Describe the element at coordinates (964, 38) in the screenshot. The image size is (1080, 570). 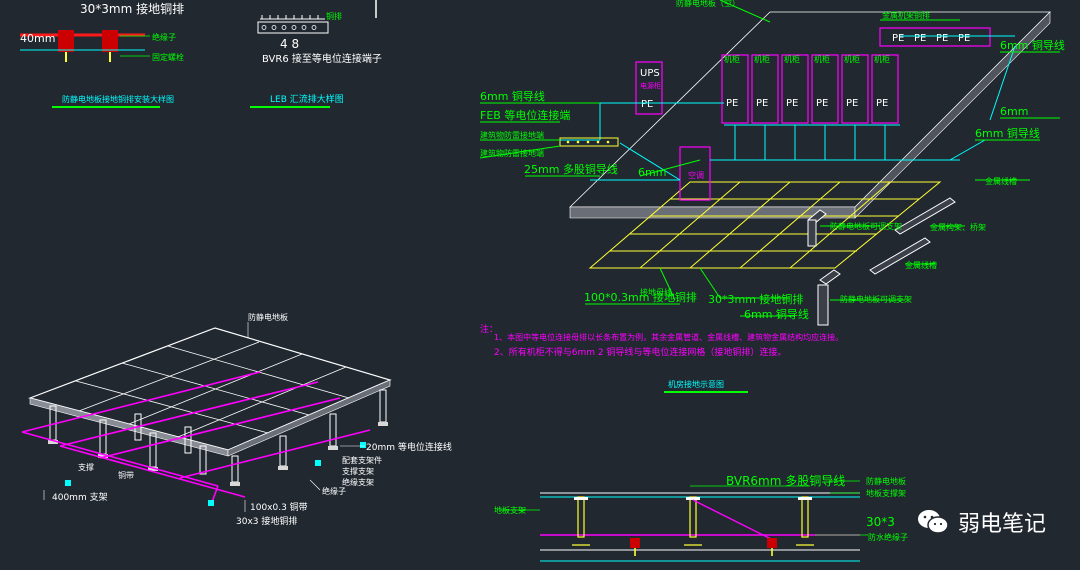
I see `rack-pe-4: PE` at that location.